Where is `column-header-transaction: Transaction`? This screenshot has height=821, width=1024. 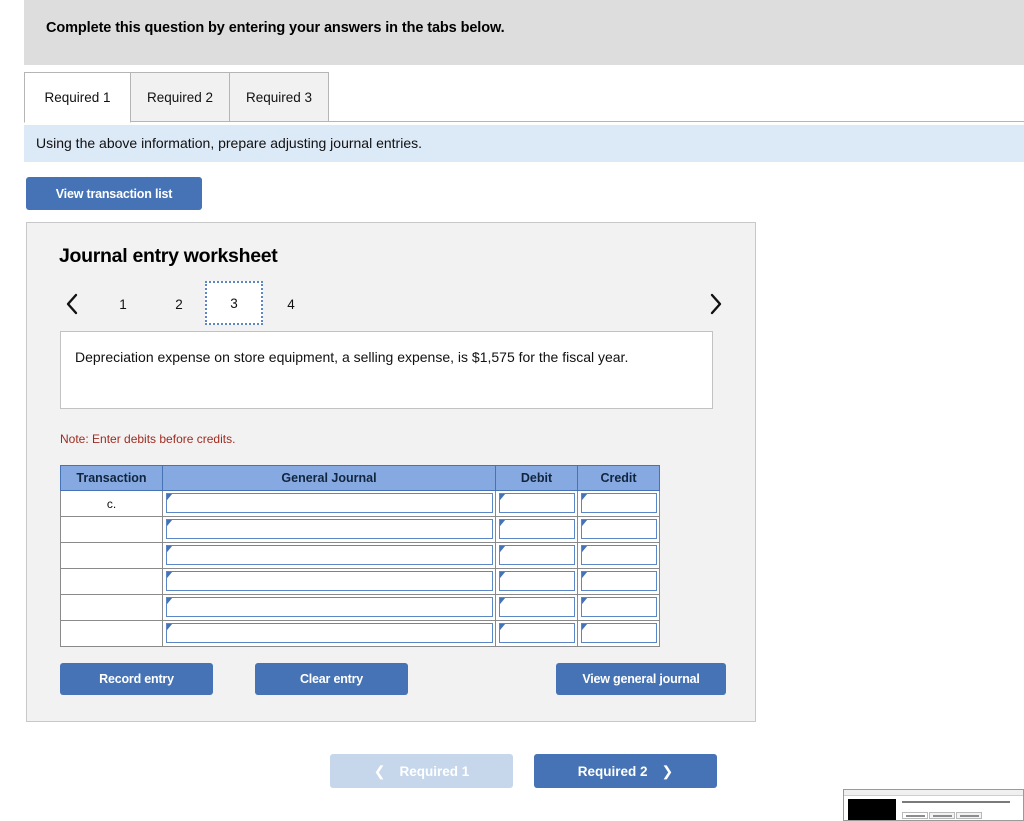 column-header-transaction: Transaction is located at coordinates (111, 478).